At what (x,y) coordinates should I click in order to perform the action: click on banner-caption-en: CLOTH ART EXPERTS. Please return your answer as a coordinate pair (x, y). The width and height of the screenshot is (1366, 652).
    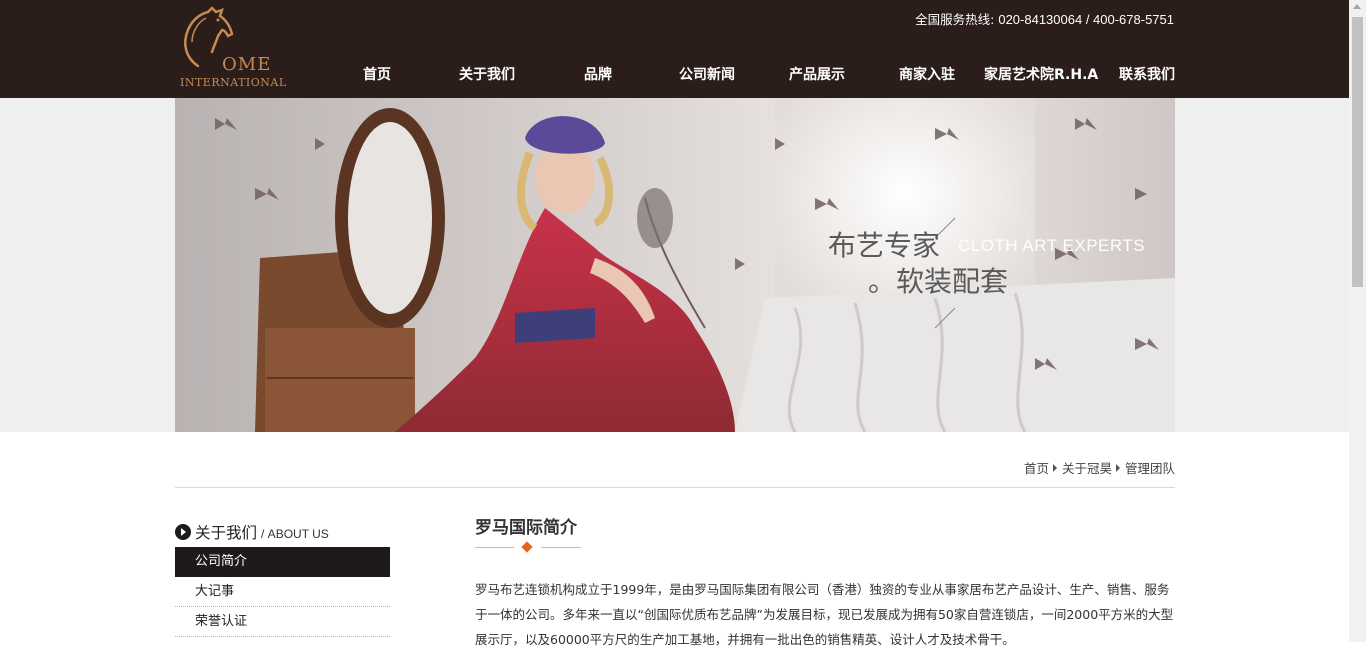
    Looking at the image, I should click on (1052, 245).